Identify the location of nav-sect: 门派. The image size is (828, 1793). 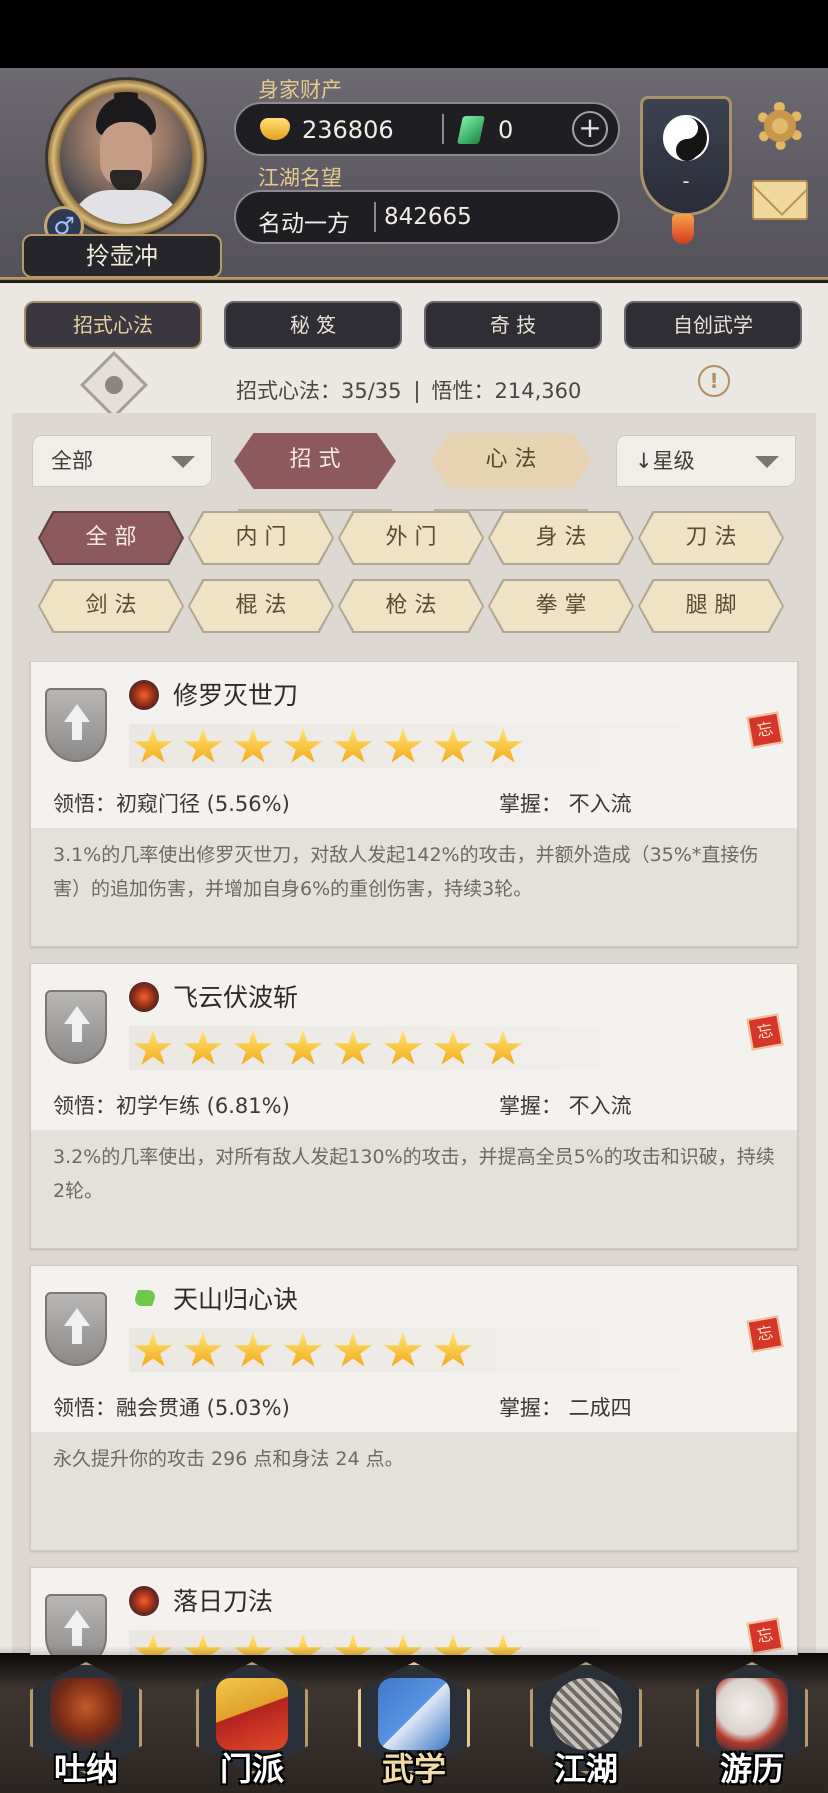
(252, 1725).